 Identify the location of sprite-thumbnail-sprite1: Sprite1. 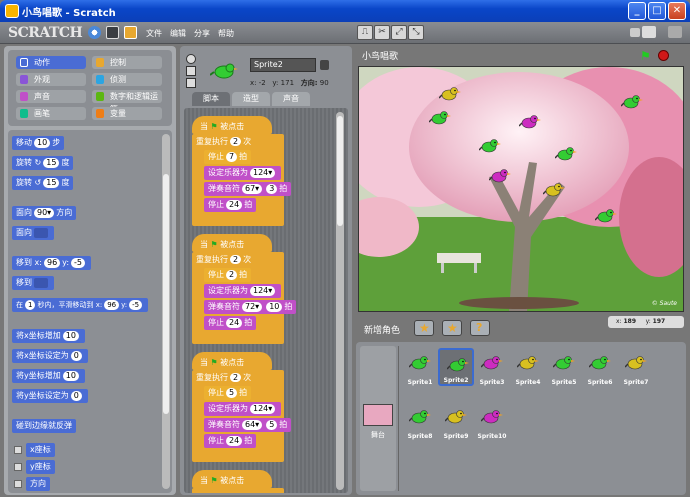
(420, 367).